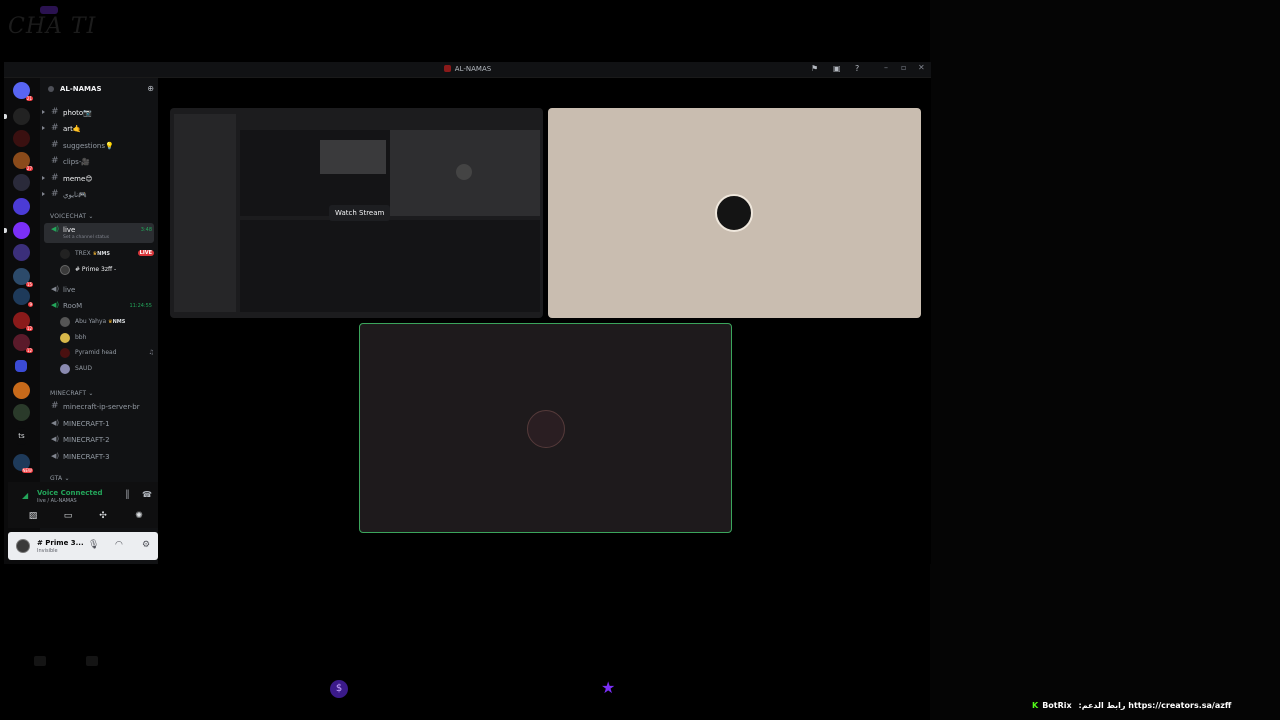 This screenshot has height=720, width=1280. What do you see at coordinates (99, 424) in the screenshot?
I see `voice-channel-minecraft-1: ◀) MINECRAFT-1` at bounding box center [99, 424].